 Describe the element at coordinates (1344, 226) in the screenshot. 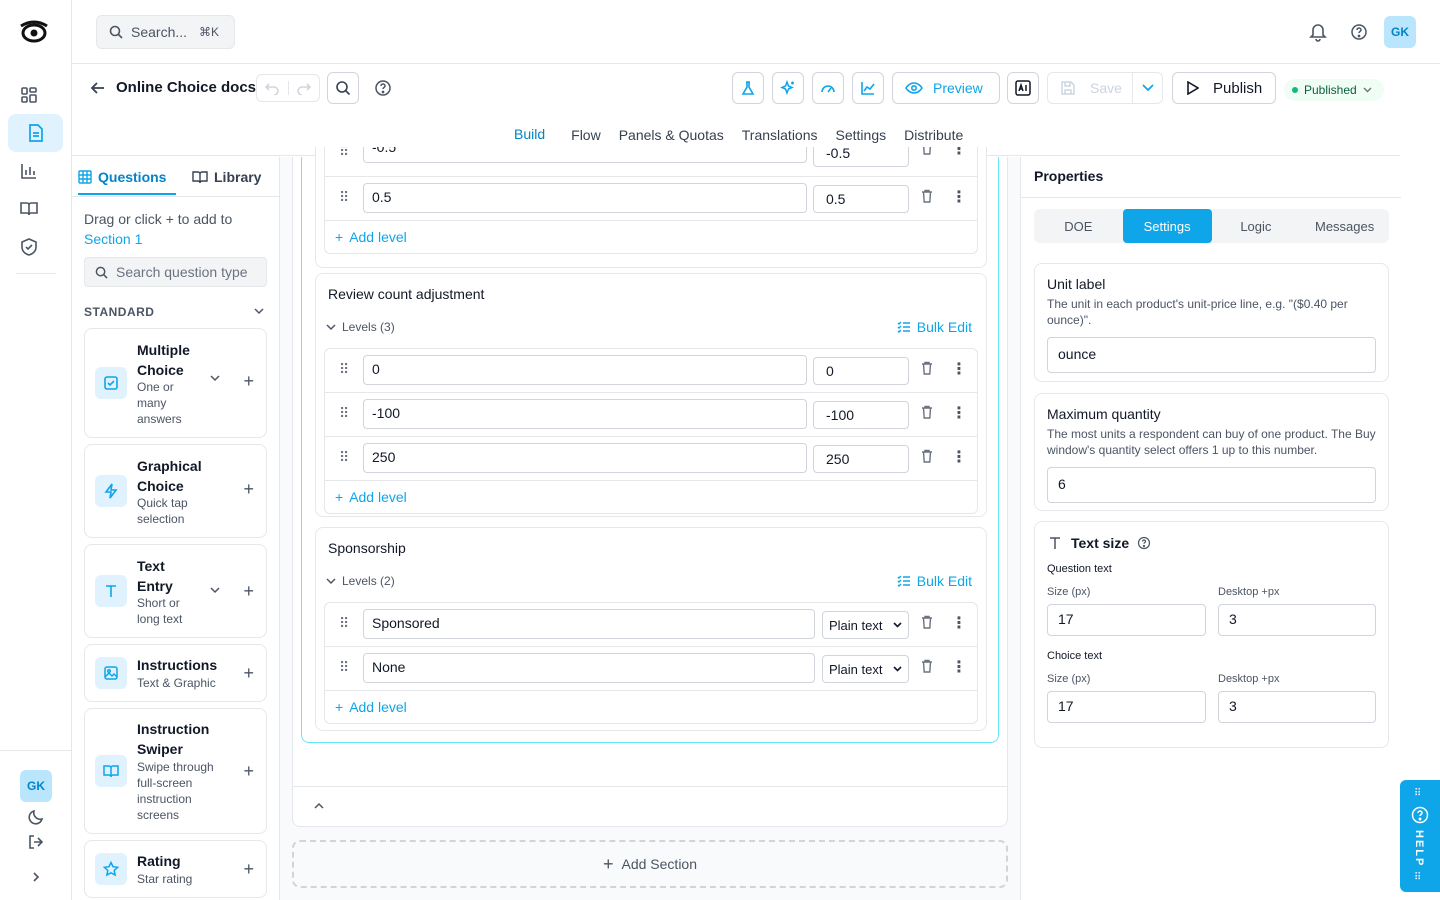

I see `tab-messages: Messages` at that location.